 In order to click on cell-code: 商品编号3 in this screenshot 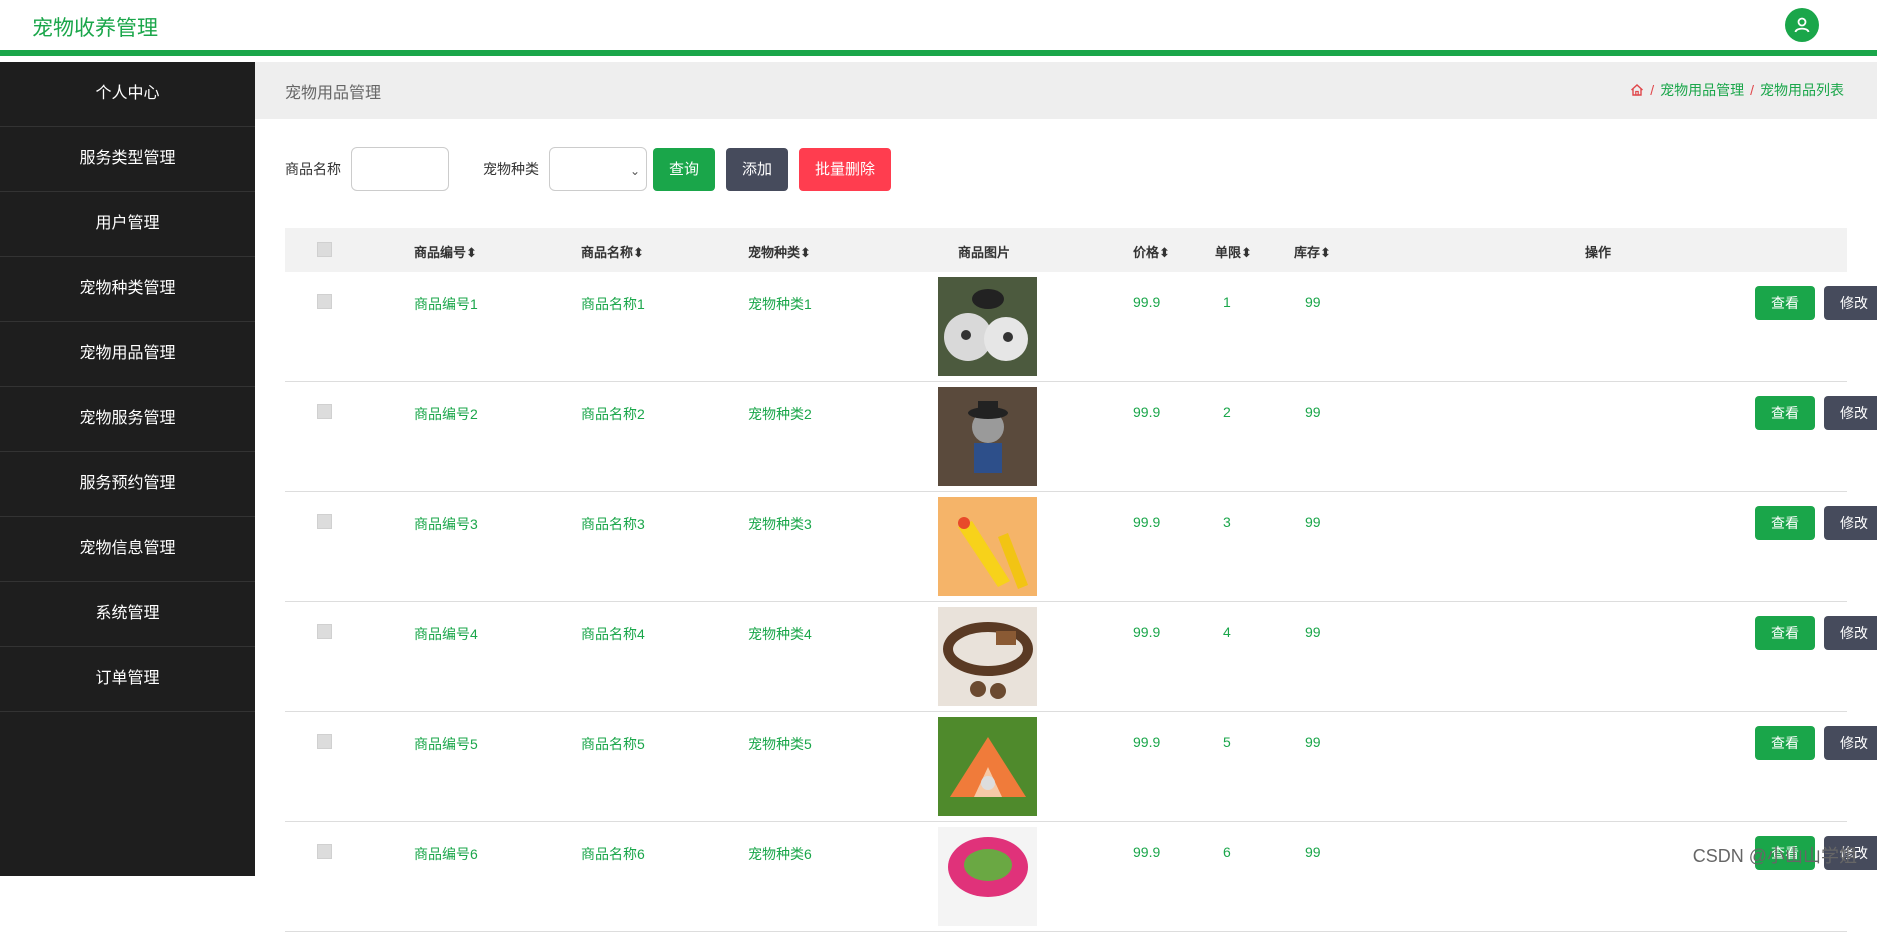, I will do `click(446, 524)`.